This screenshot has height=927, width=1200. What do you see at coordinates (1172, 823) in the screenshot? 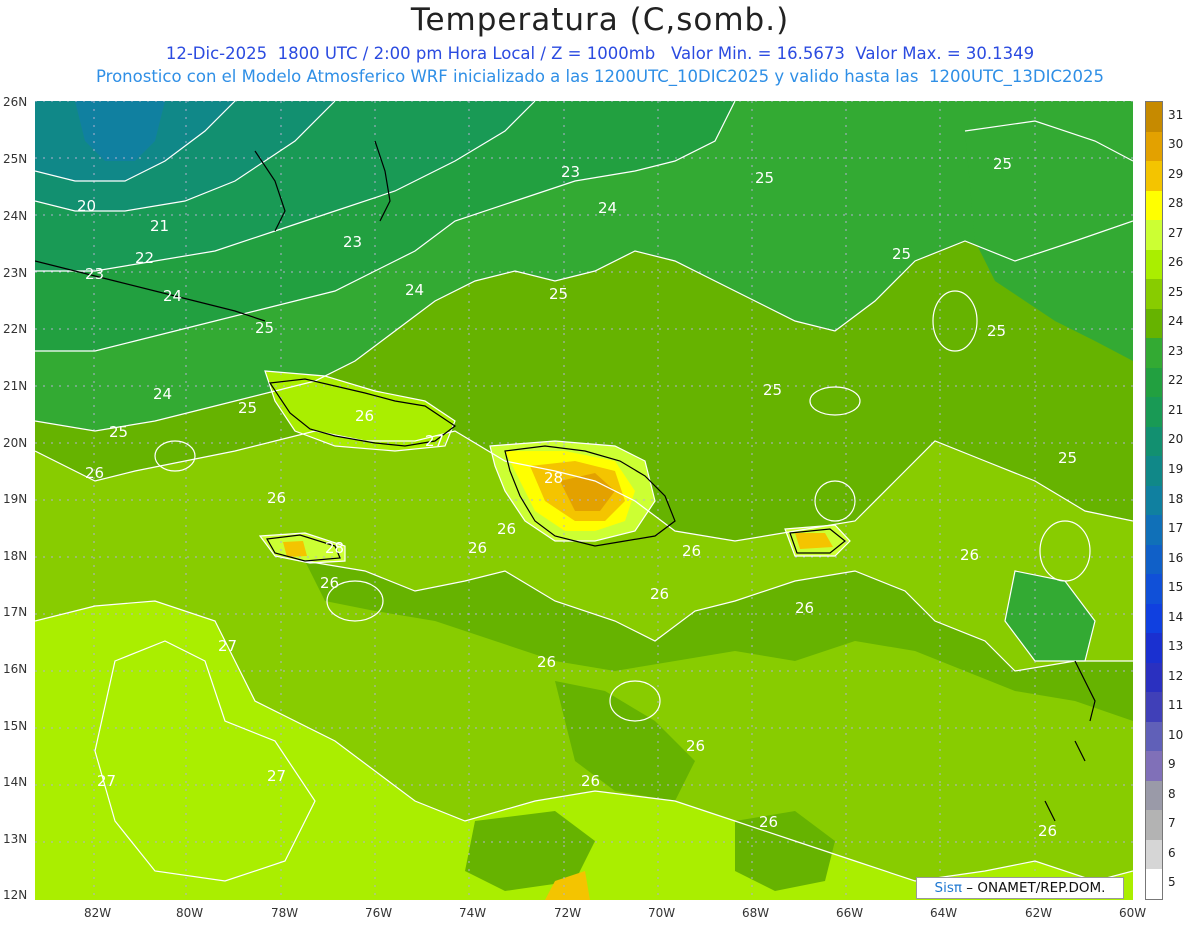
I see `colorbar-label: 7` at bounding box center [1172, 823].